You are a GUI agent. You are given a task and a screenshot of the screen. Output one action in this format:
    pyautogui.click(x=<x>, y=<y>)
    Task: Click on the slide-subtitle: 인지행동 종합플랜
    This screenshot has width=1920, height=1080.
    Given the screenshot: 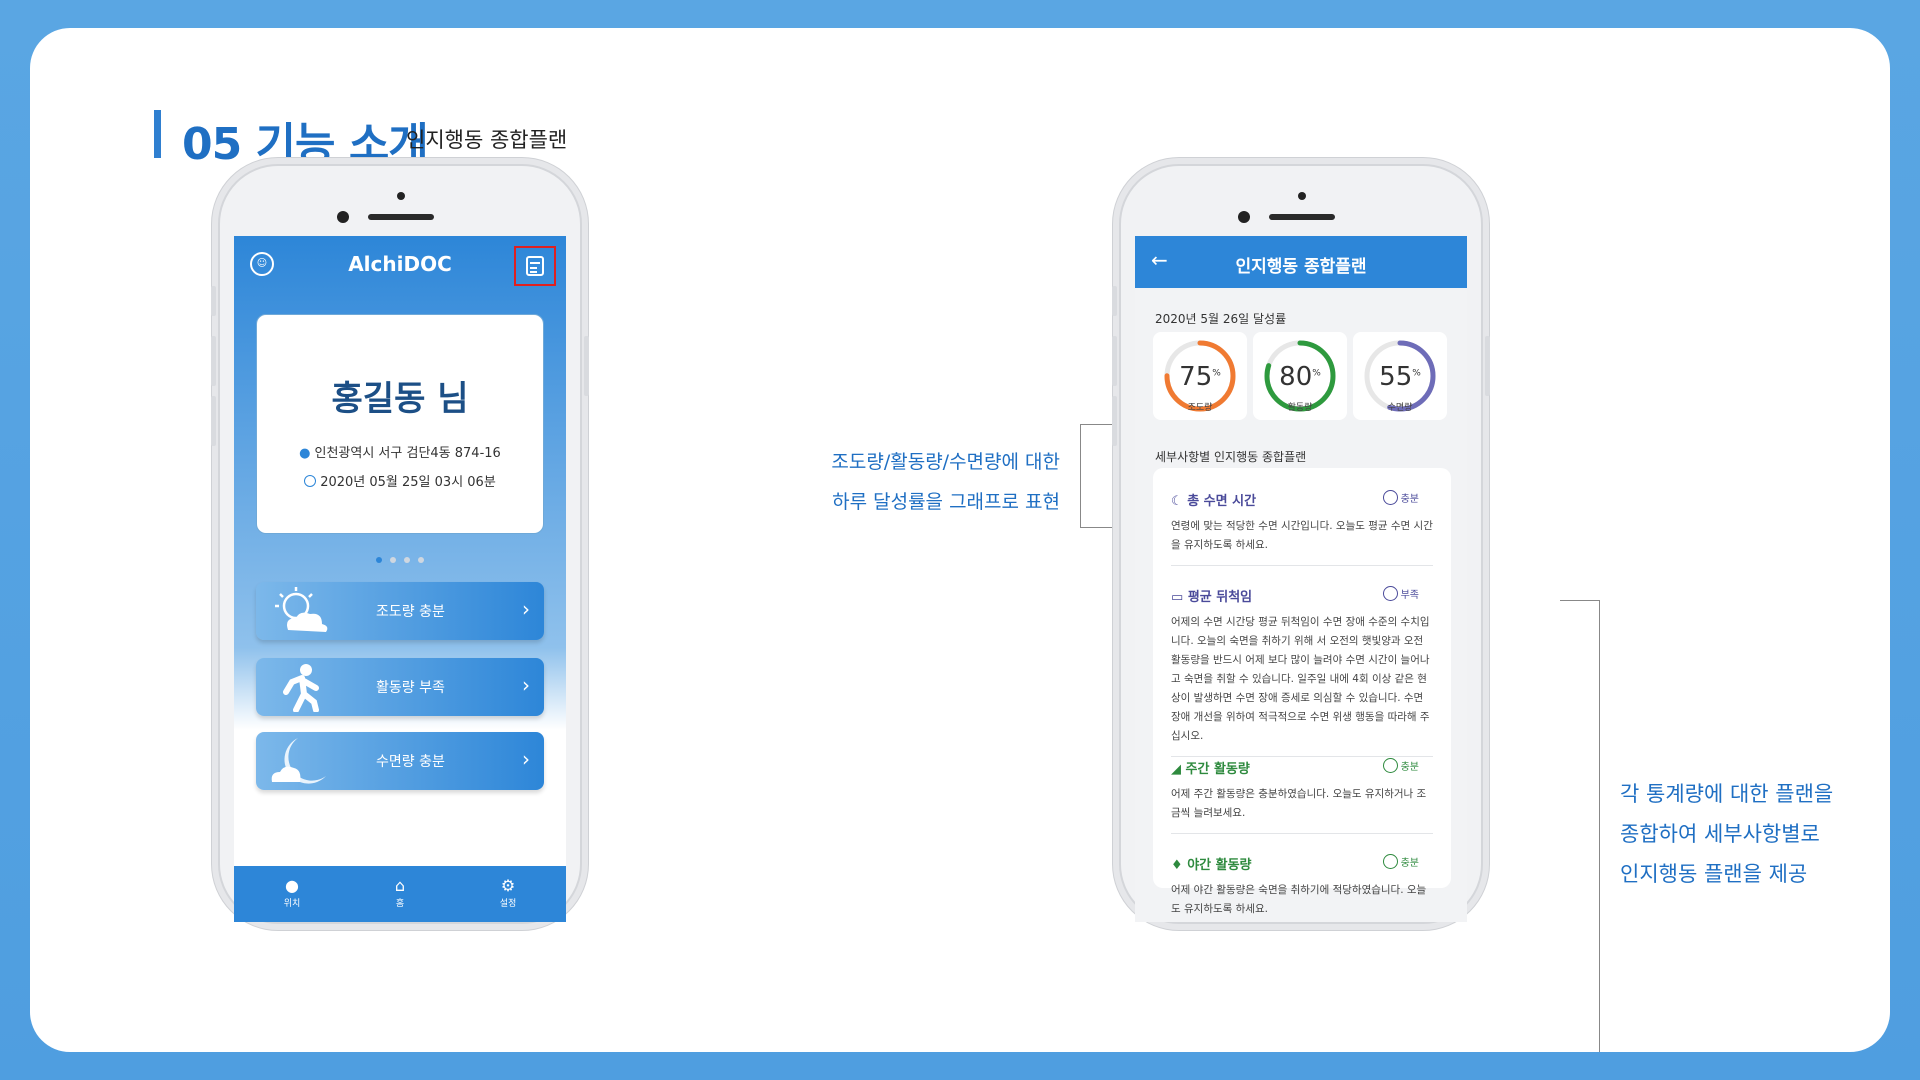 What is the action you would take?
    pyautogui.click(x=487, y=140)
    